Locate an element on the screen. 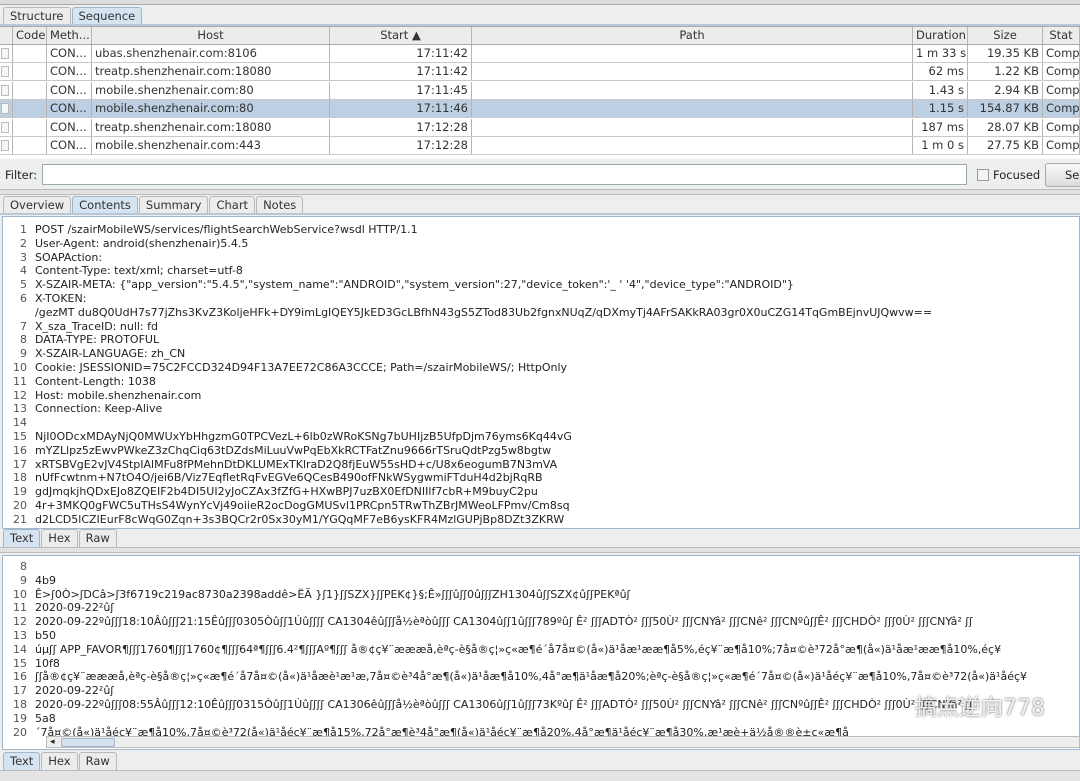 The height and width of the screenshot is (781, 1080). col-duration: Duration is located at coordinates (940, 35).